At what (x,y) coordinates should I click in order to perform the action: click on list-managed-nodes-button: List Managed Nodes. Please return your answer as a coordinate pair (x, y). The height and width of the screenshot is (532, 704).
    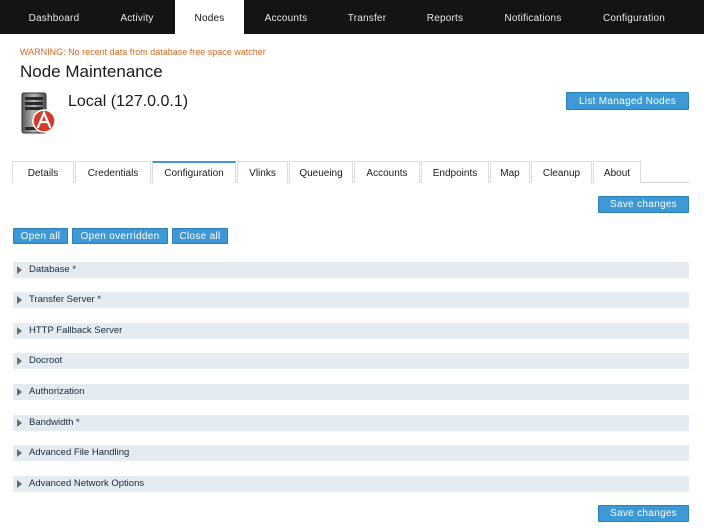
    Looking at the image, I should click on (627, 101).